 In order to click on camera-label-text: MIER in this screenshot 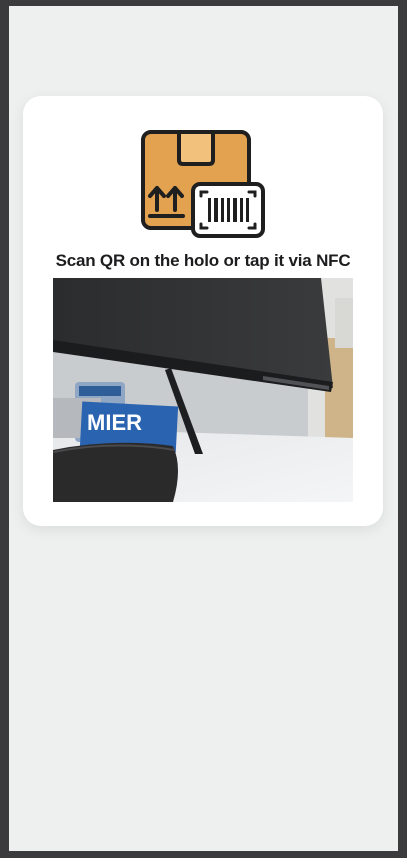, I will do `click(114, 422)`.